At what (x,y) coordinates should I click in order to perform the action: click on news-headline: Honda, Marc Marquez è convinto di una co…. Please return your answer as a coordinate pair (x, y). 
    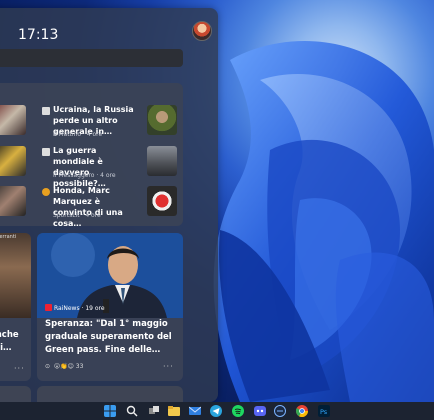
    Looking at the image, I should click on (88, 206).